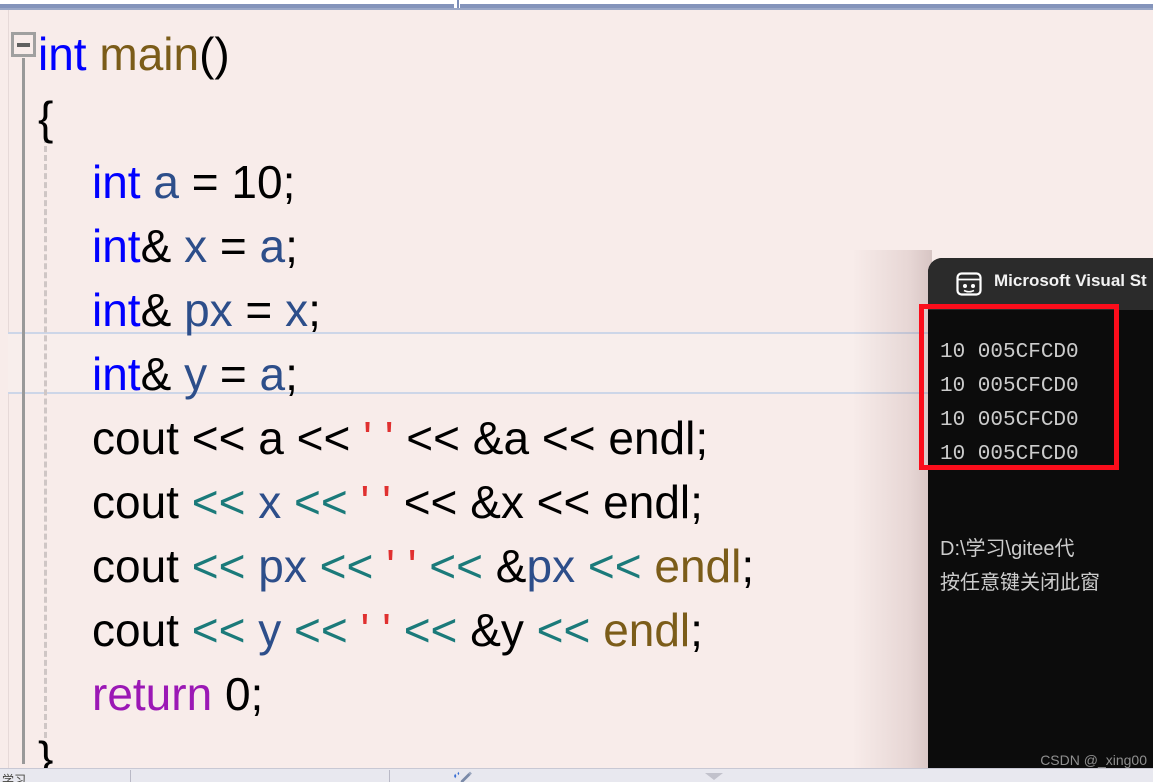 Image resolution: width=1153 pixels, height=782 pixels. I want to click on console-title-bar: Microsoft Visual St, so click(1040, 284).